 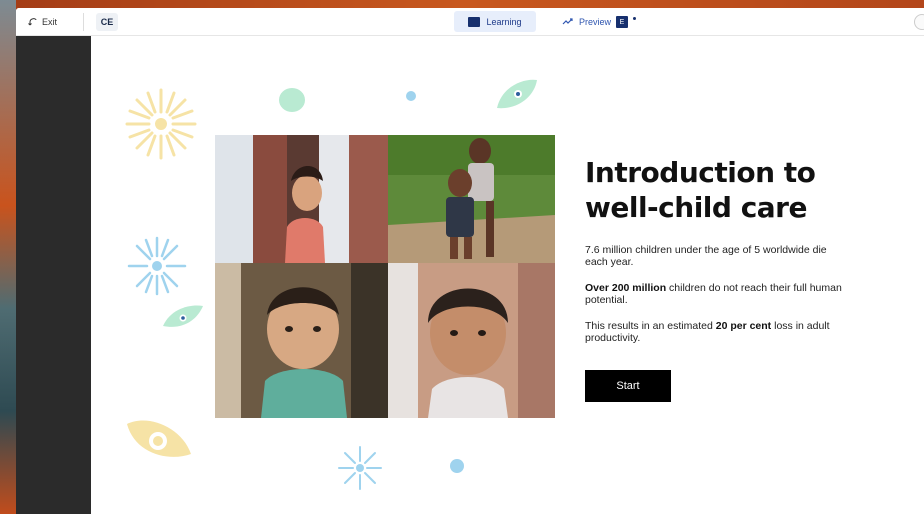 I want to click on eye-leaf-small-icon, so click(x=183, y=316).